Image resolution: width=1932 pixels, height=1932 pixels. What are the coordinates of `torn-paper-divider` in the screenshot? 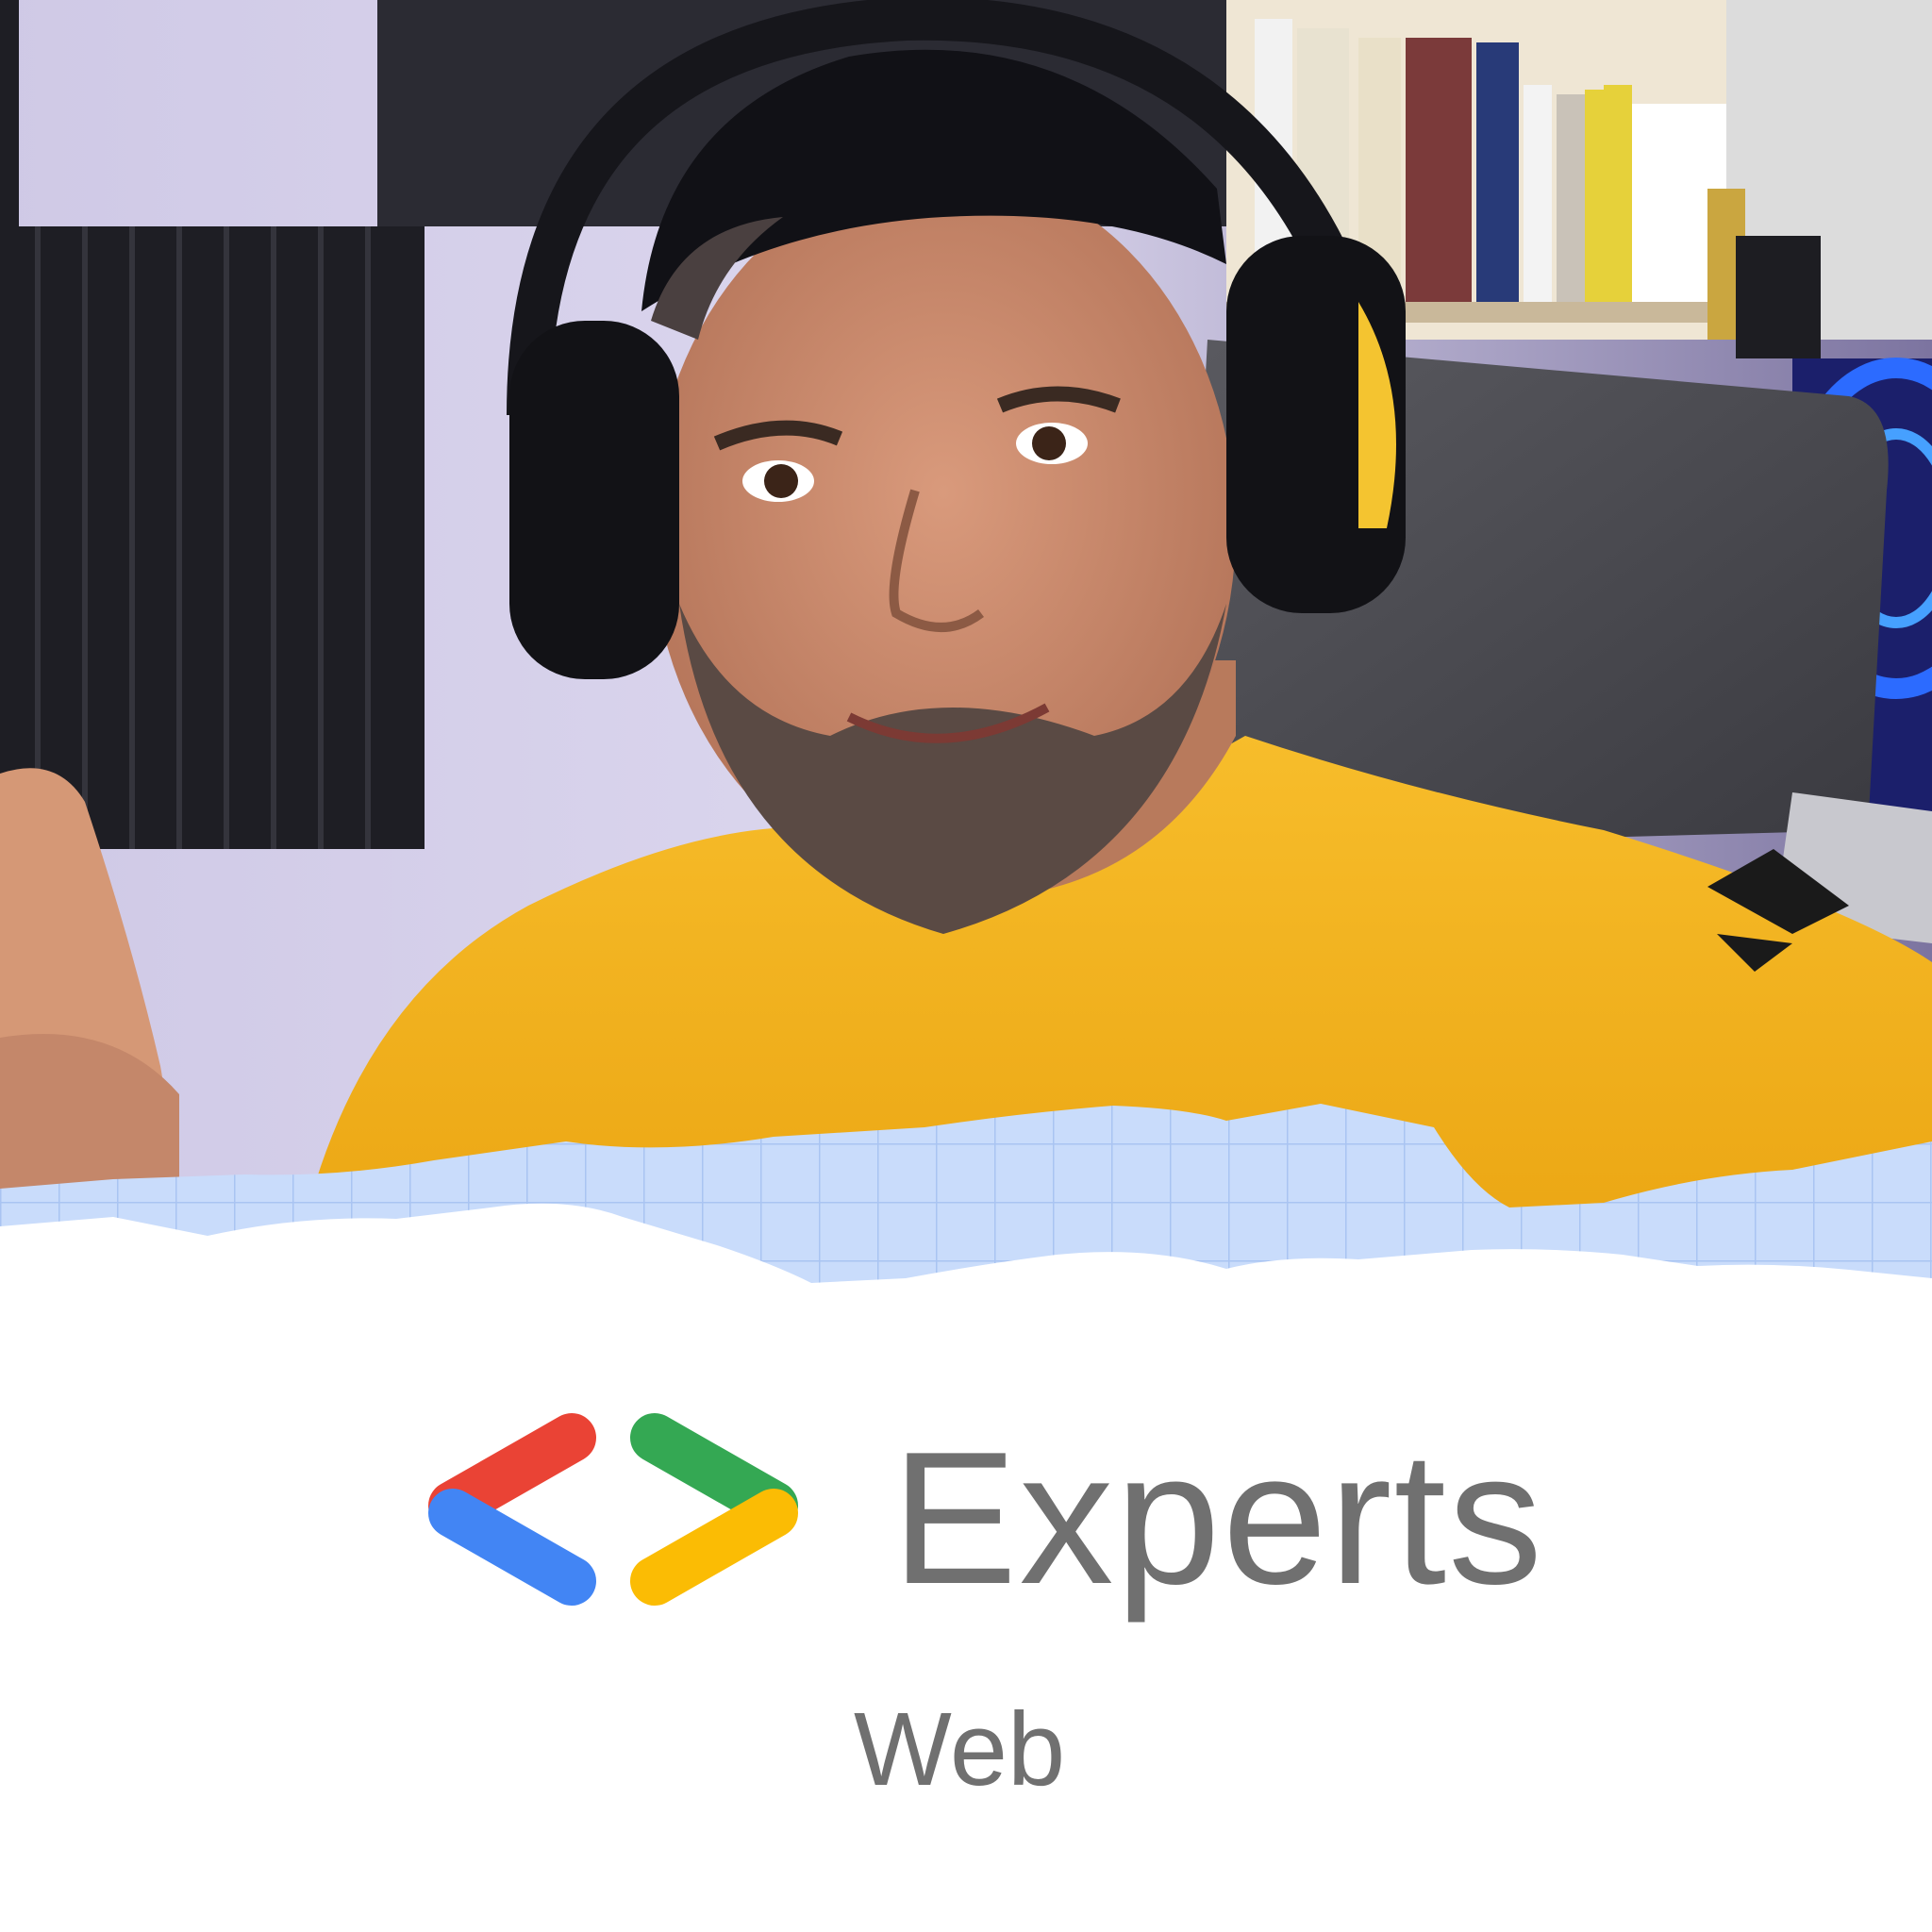 It's located at (966, 1236).